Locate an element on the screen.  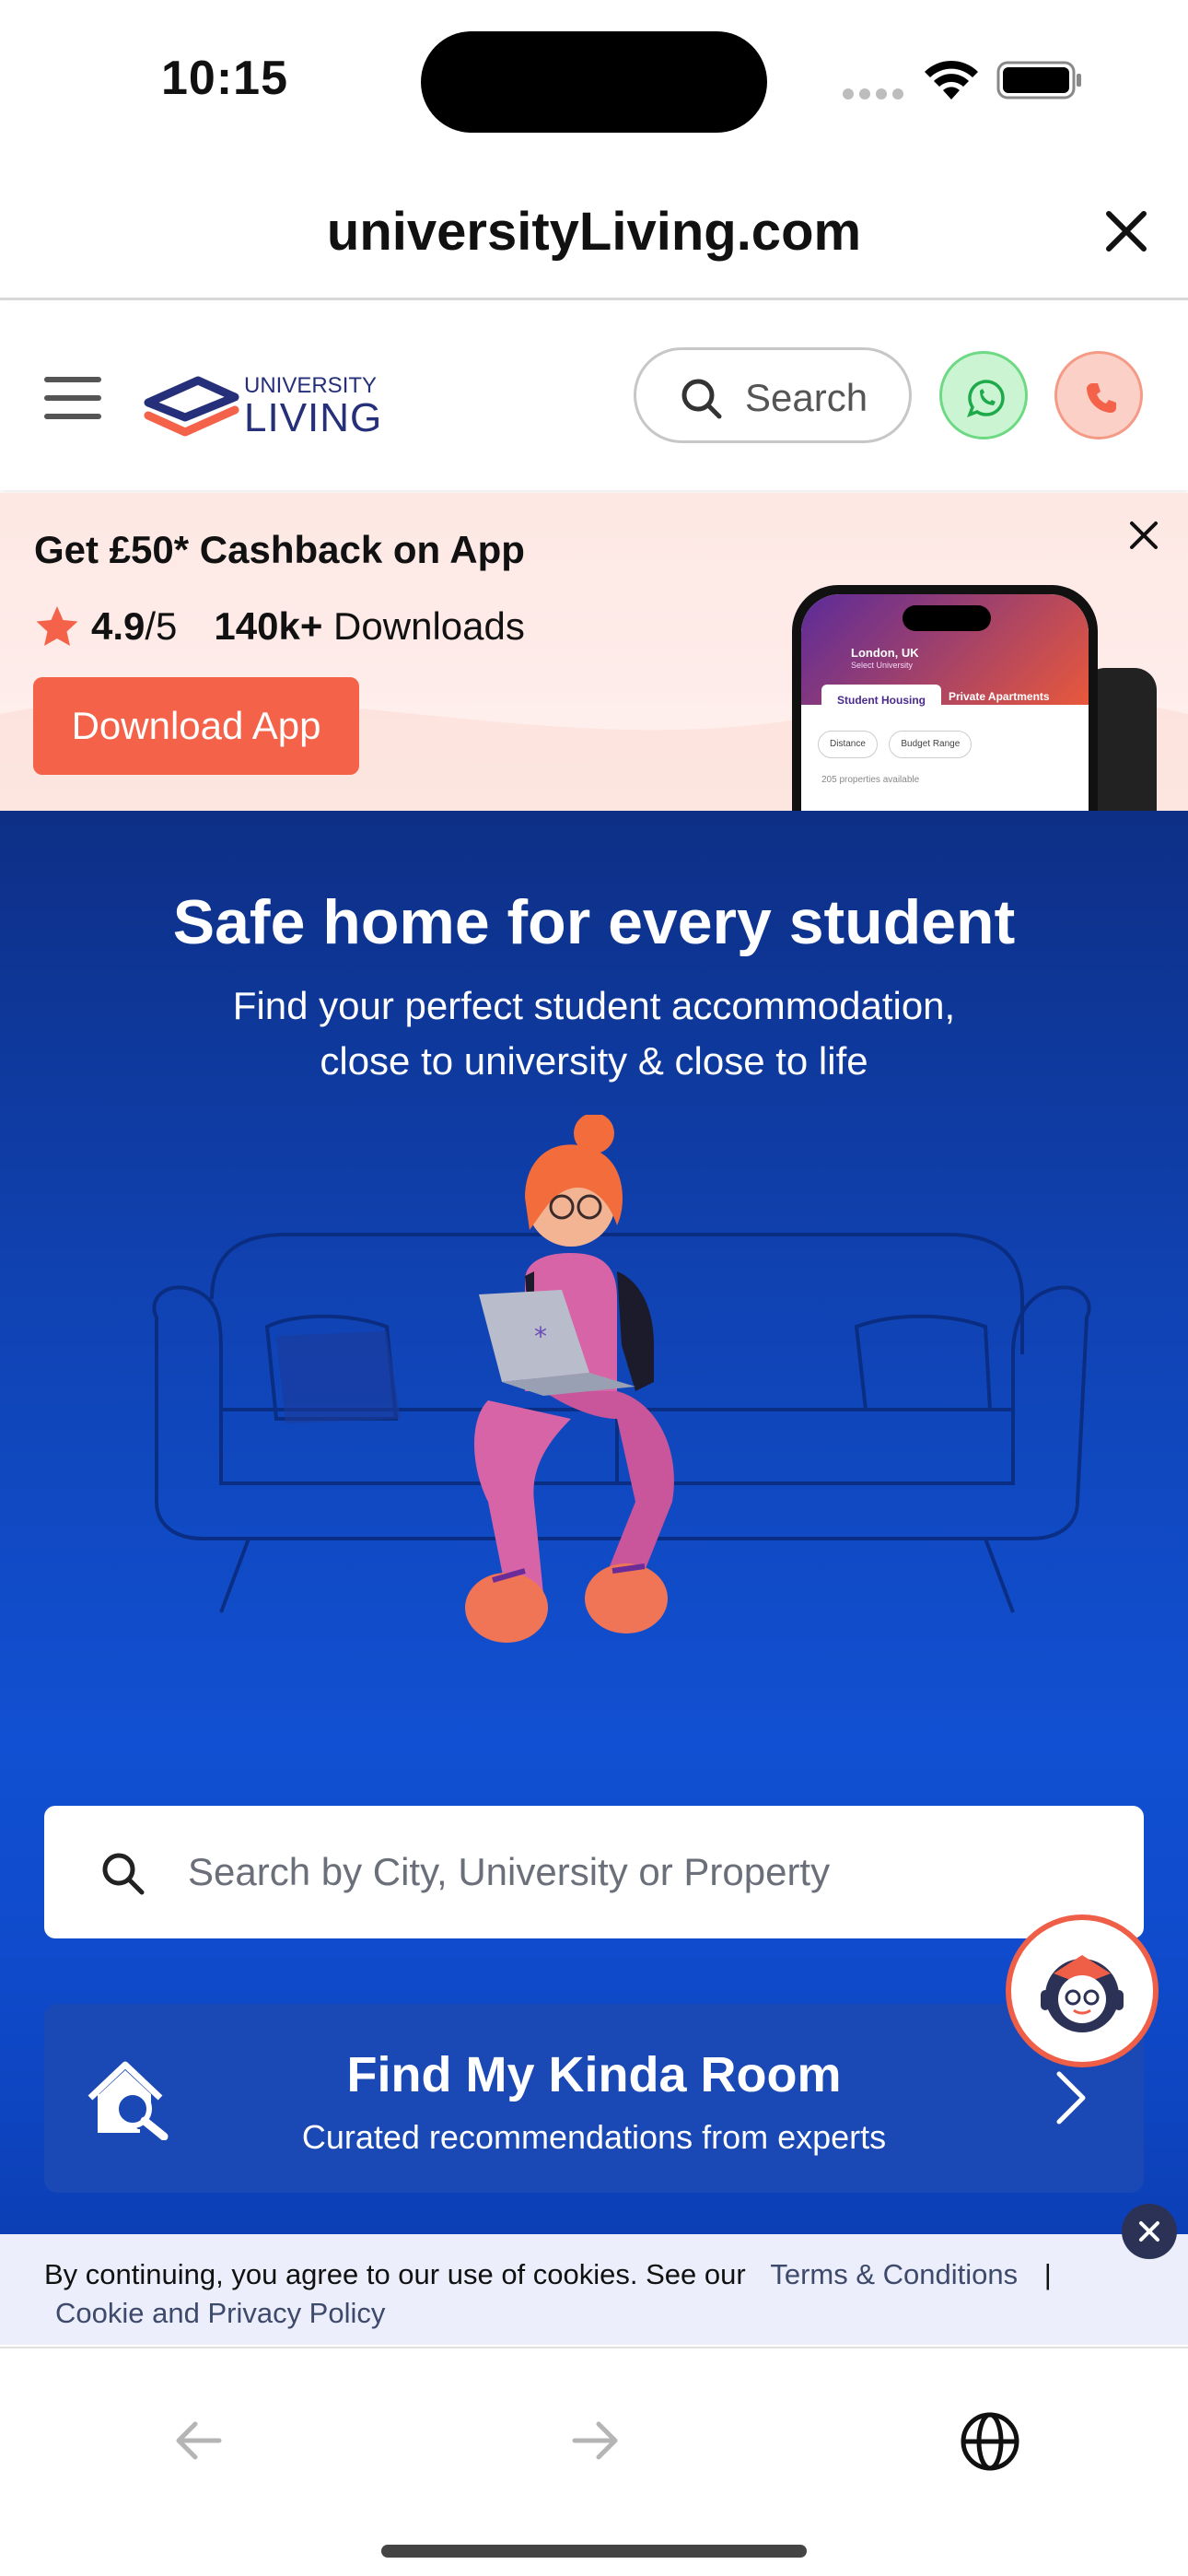
globe-icon is located at coordinates (990, 2441).